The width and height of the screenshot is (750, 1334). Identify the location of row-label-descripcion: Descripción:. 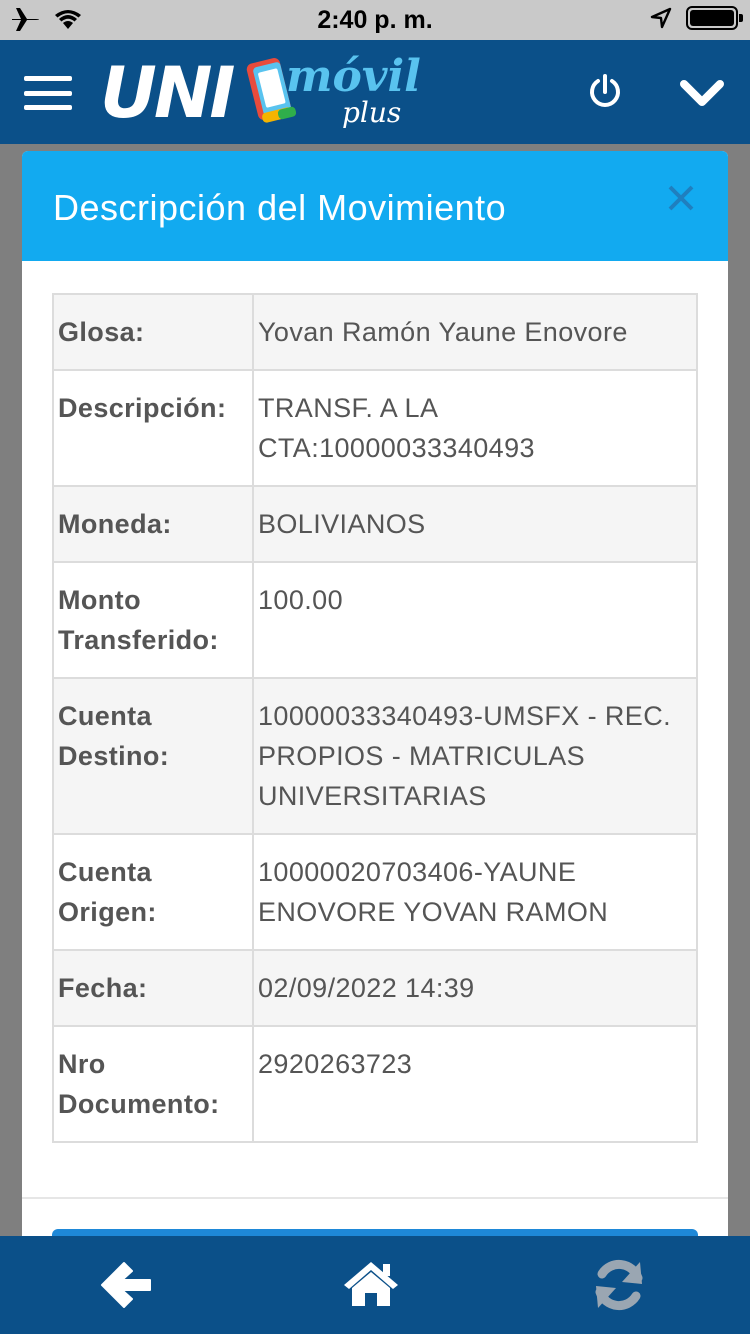
(153, 428).